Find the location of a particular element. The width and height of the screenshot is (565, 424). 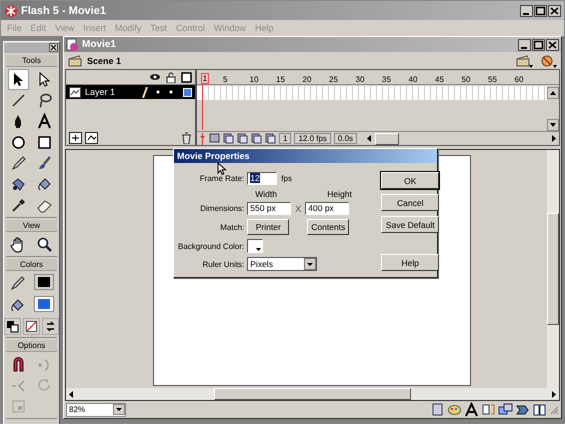

frame-number: 45 is located at coordinates (440, 79).